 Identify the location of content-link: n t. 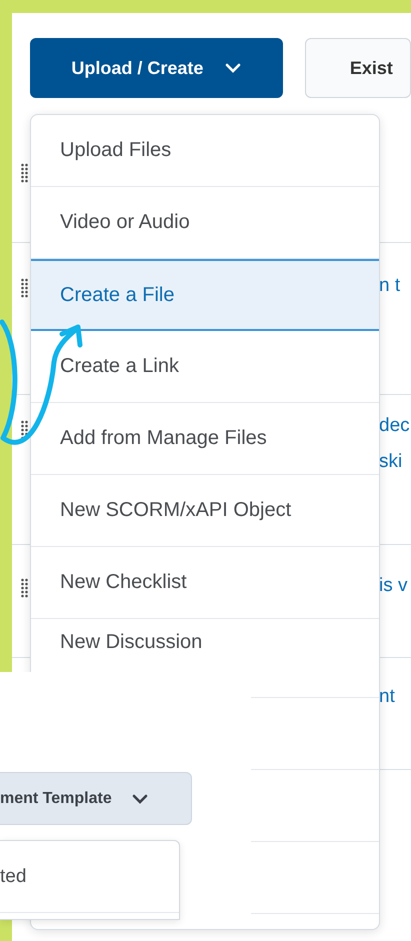
(389, 286).